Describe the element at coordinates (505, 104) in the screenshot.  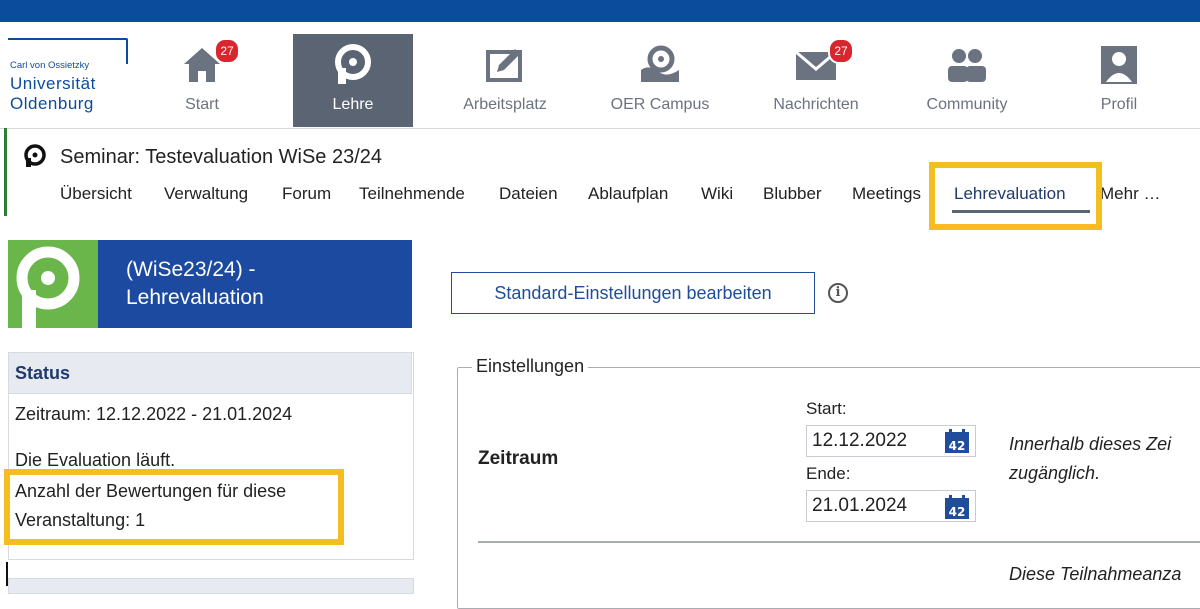
I see `nav-arbeitsplatz-label: Arbeitsplatz` at that location.